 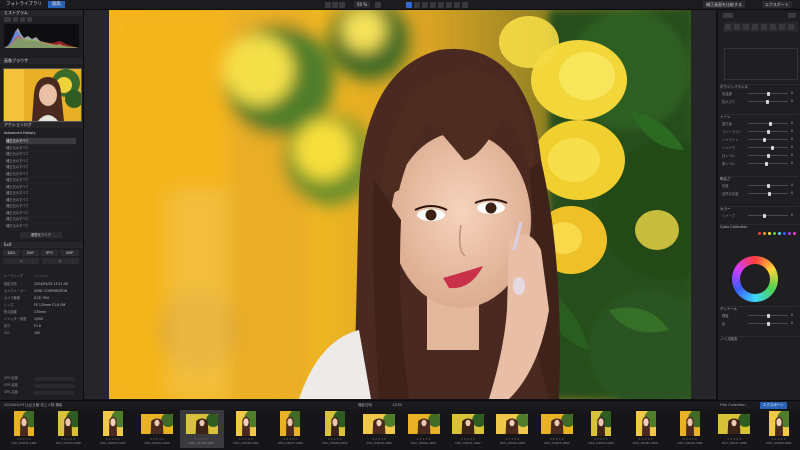 What do you see at coordinates (774, 233) in the screenshot?
I see `swatch-green` at bounding box center [774, 233].